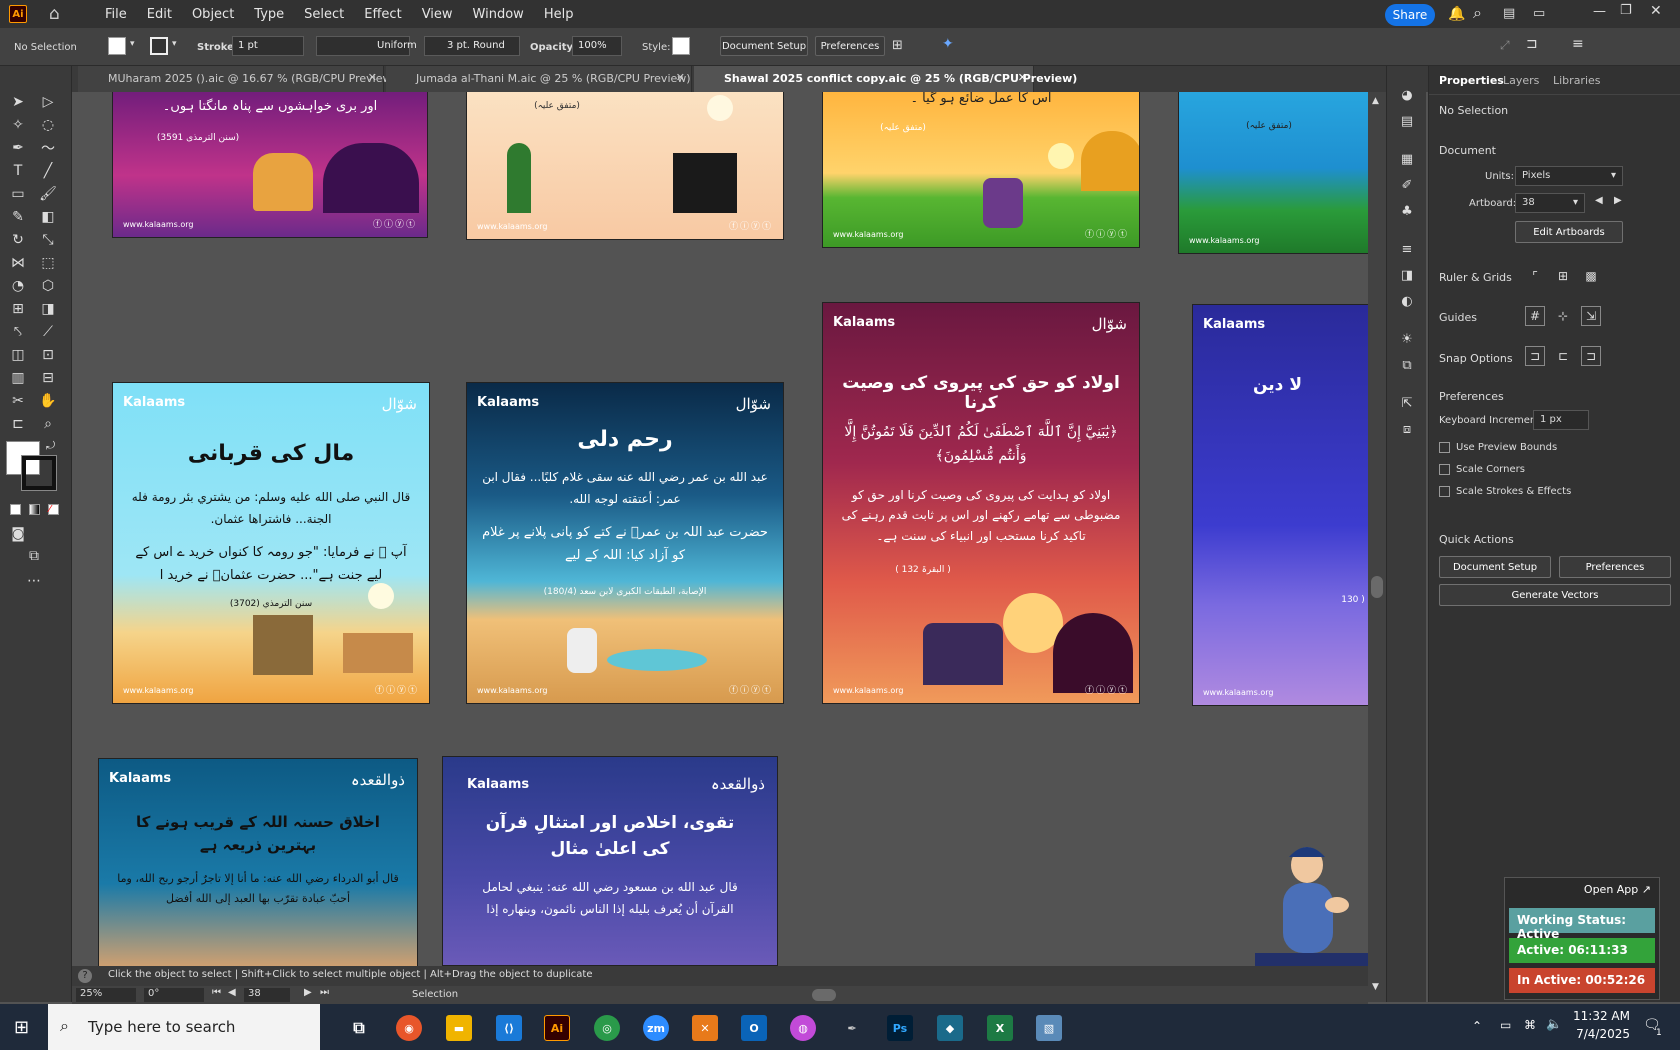  What do you see at coordinates (1407, 249) in the screenshot?
I see `stroke-icon: ≡` at bounding box center [1407, 249].